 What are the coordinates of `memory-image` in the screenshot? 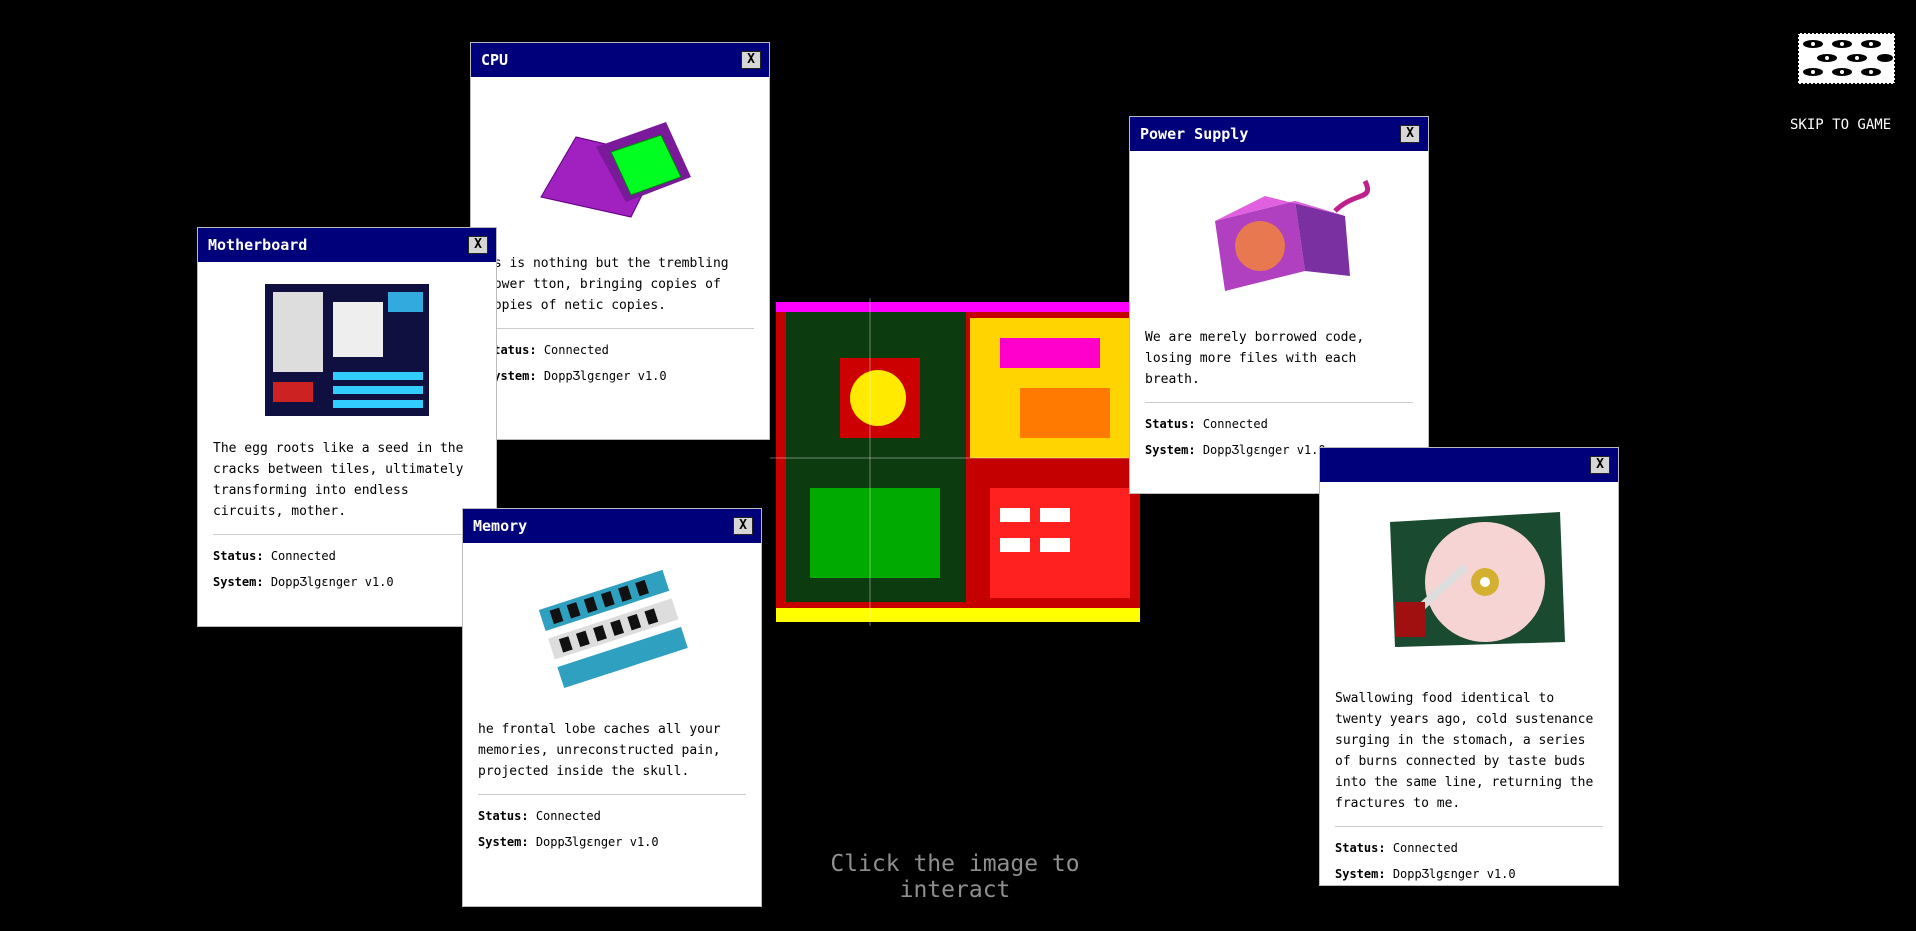 It's located at (612, 628).